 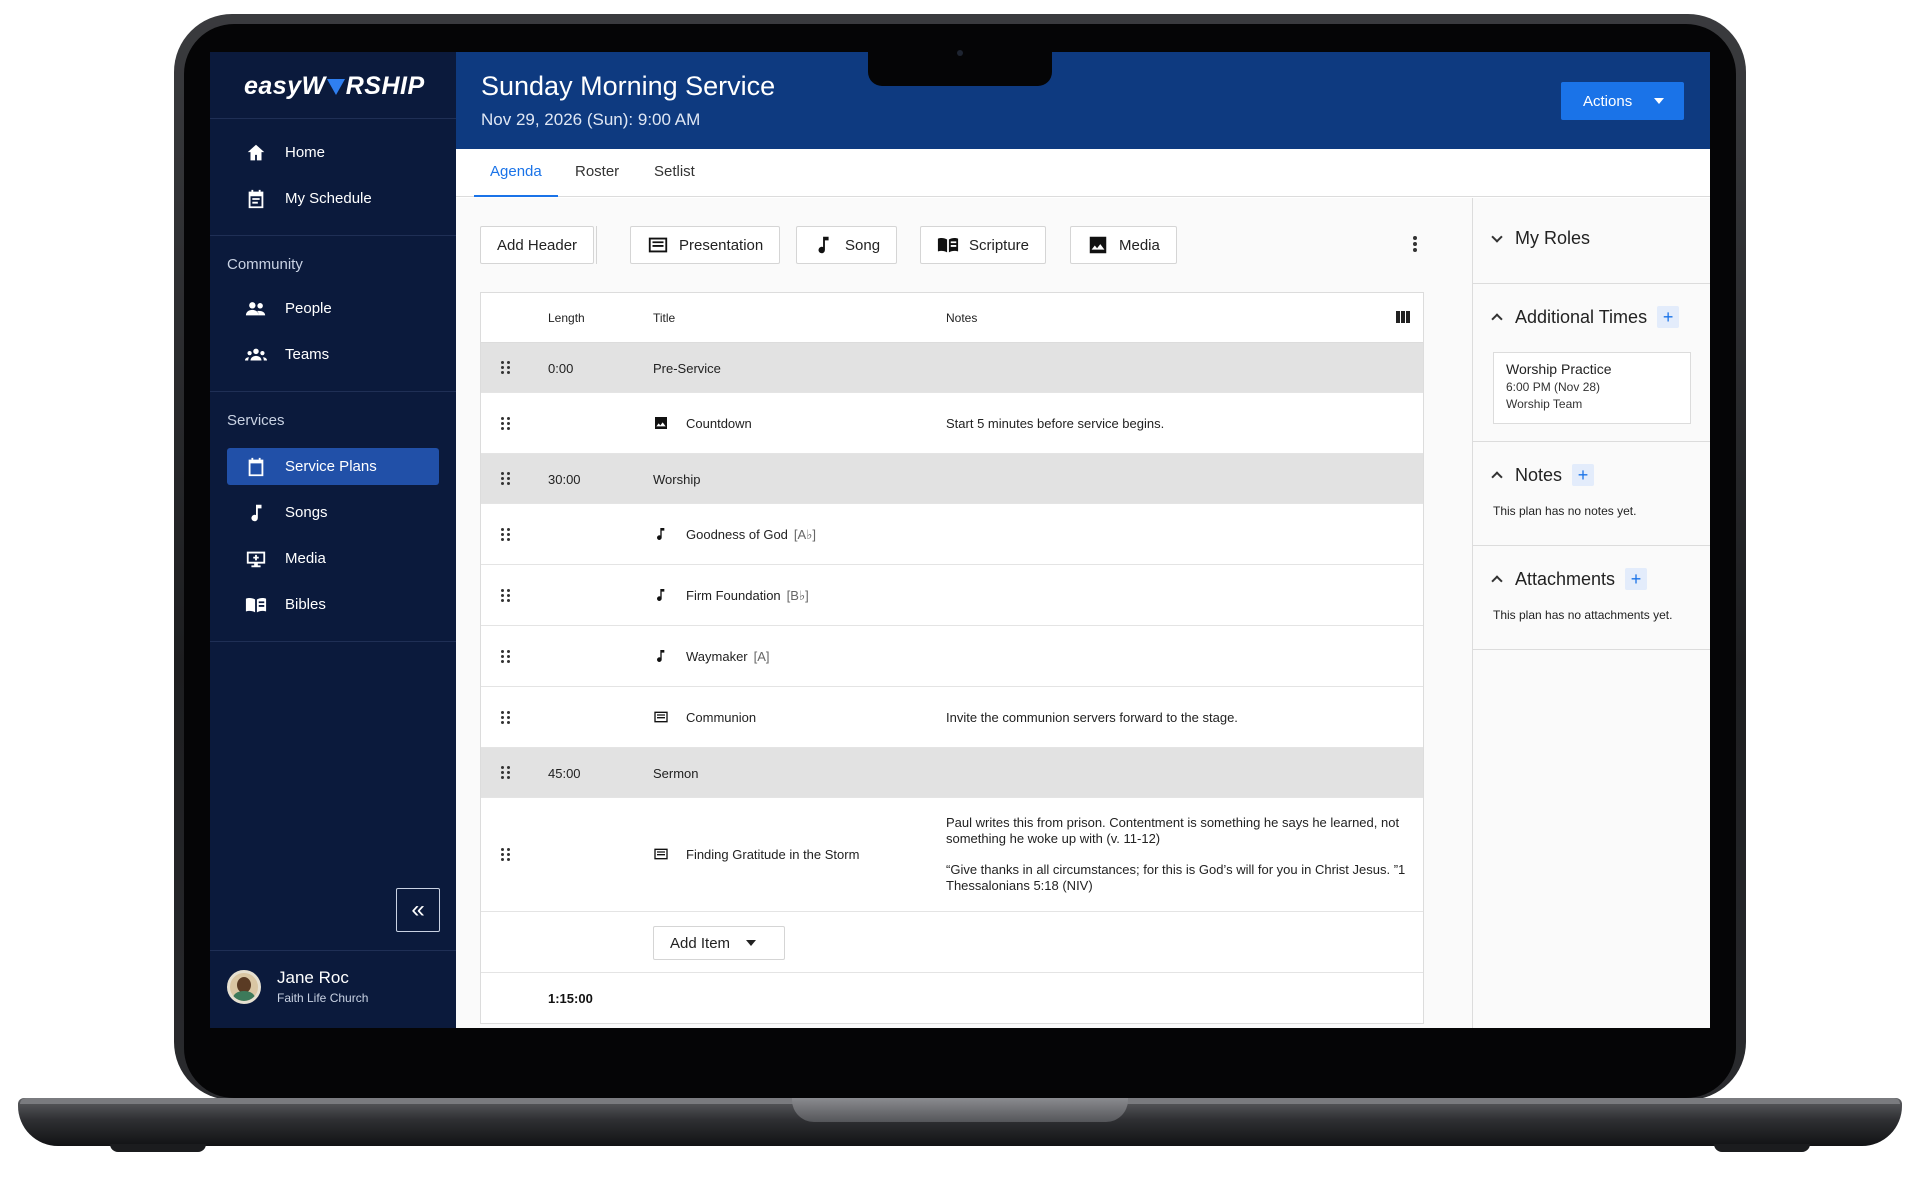 I want to click on plan-date: Nov 29, 2026 (Sun): 9:00 AM, so click(x=591, y=119).